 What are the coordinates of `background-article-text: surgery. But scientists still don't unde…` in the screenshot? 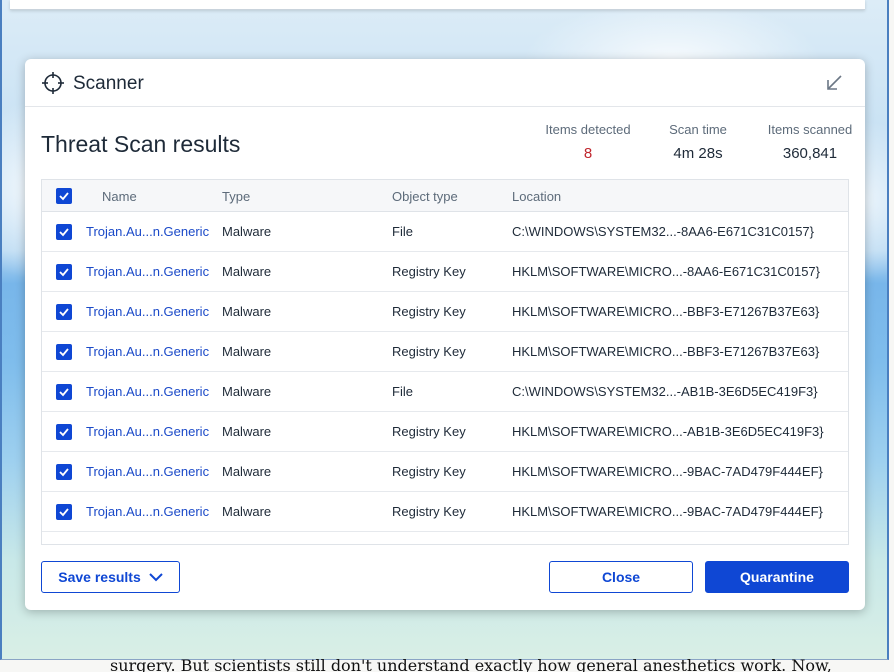 It's located at (471, 664).